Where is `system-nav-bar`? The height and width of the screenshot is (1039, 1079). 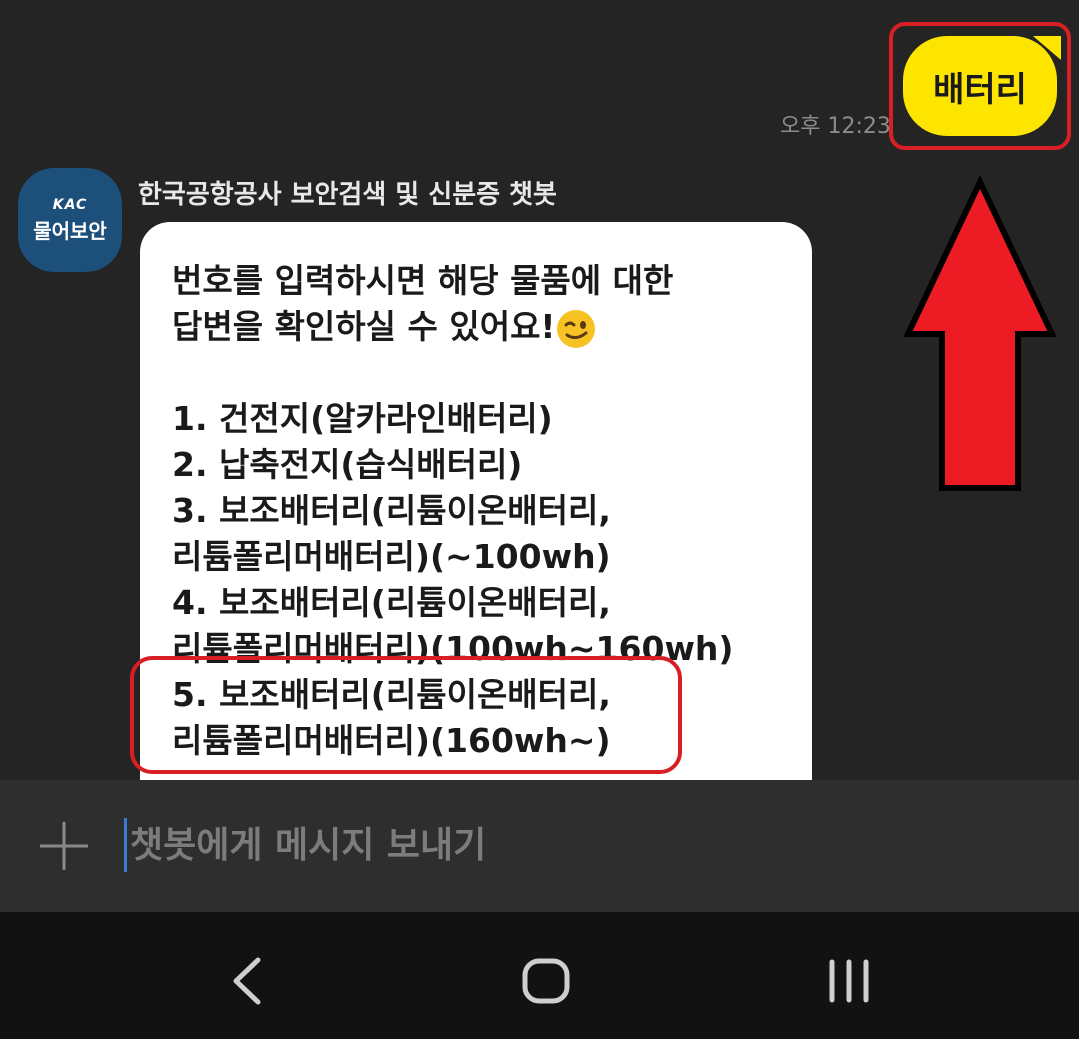
system-nav-bar is located at coordinates (539, 975).